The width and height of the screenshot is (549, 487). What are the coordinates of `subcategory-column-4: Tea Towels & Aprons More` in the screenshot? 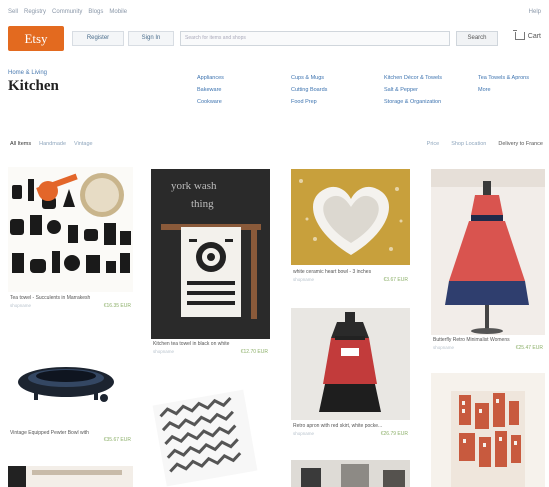 It's located at (503, 84).